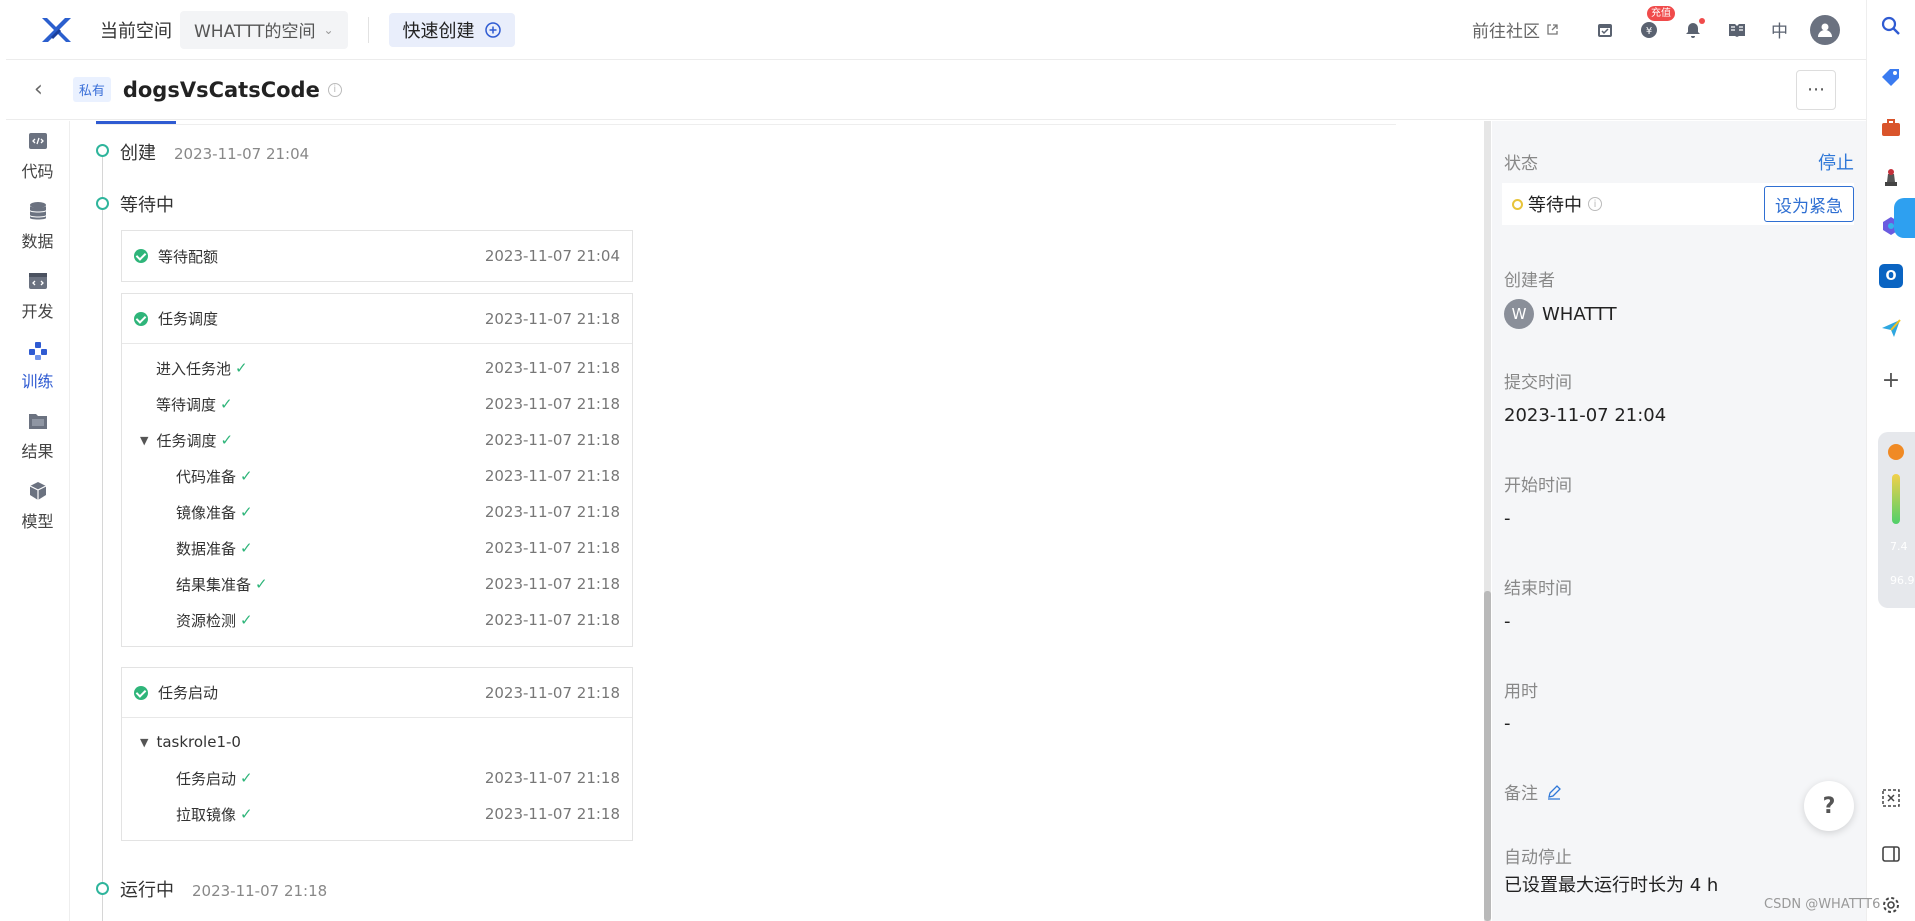 This screenshot has height=921, width=1915. I want to click on user-avatar, so click(1825, 29).